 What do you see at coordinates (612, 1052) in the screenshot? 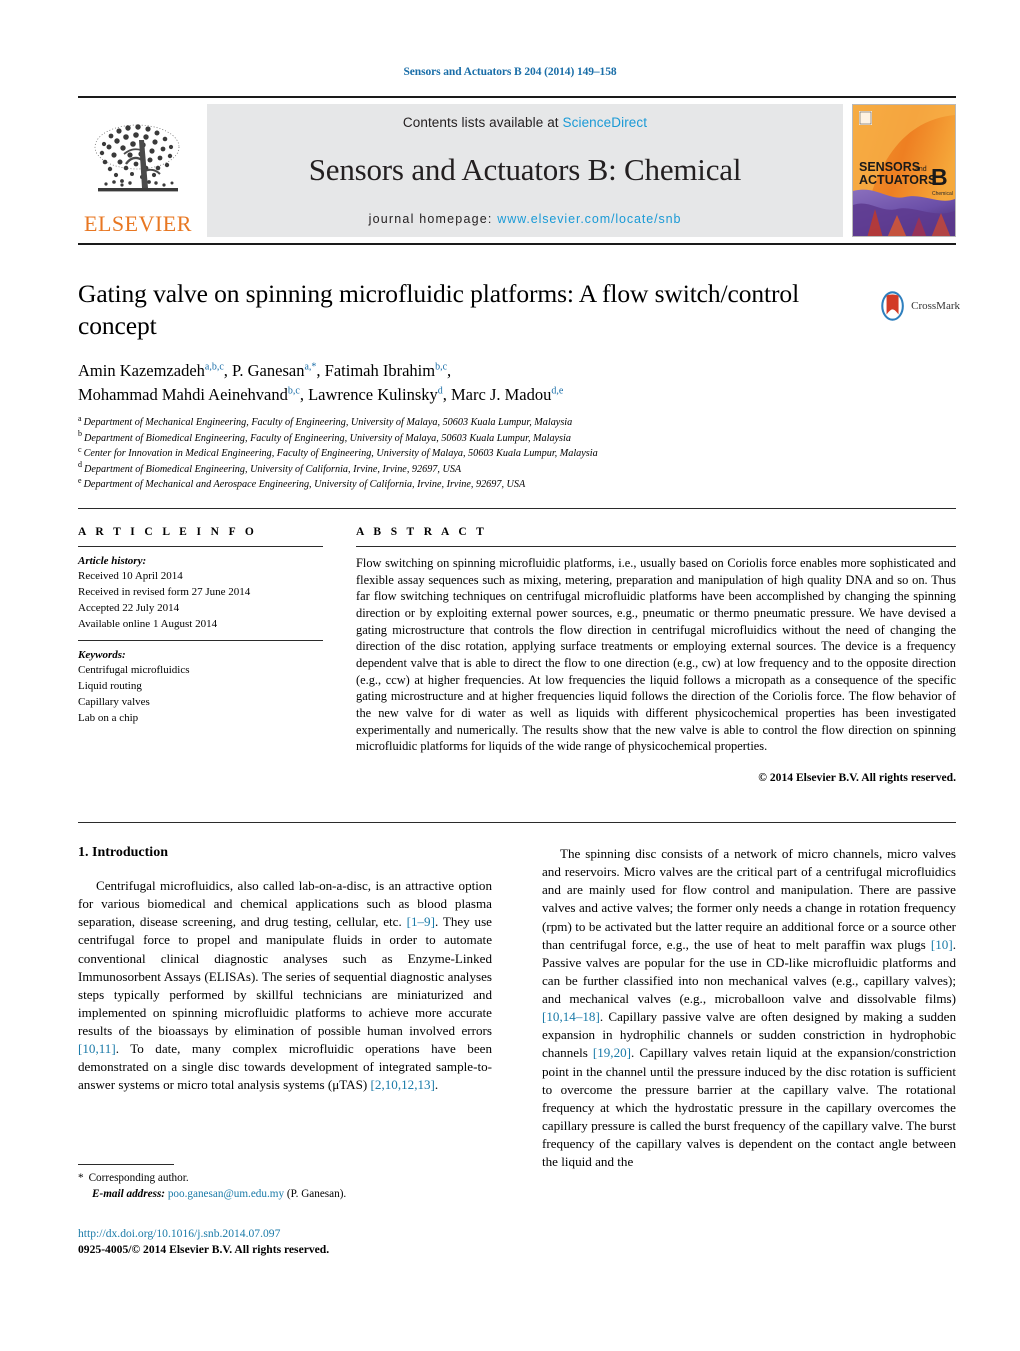
I see `citation-ref-19-20: [19,20]` at bounding box center [612, 1052].